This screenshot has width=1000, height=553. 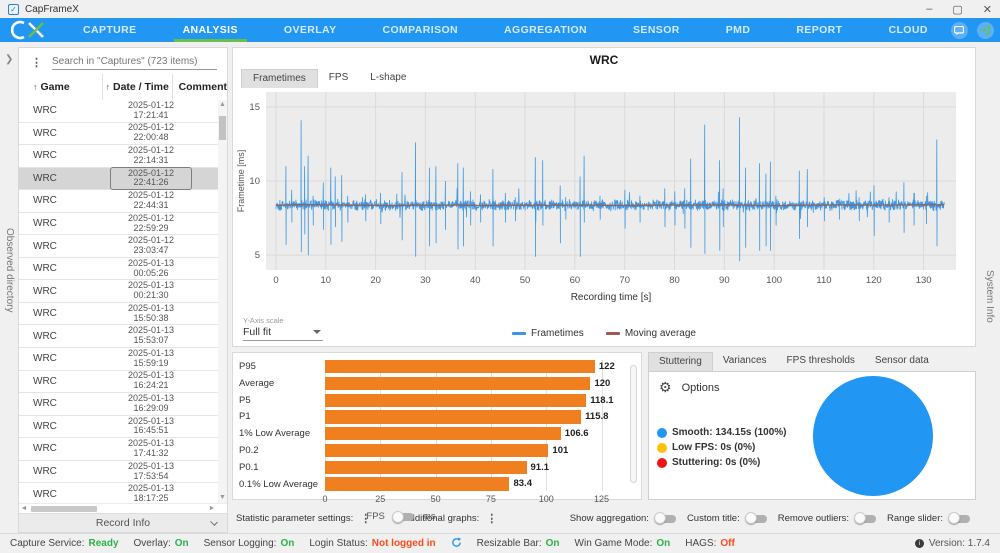 What do you see at coordinates (518, 543) in the screenshot?
I see `status-item: Resizable Bar: On` at bounding box center [518, 543].